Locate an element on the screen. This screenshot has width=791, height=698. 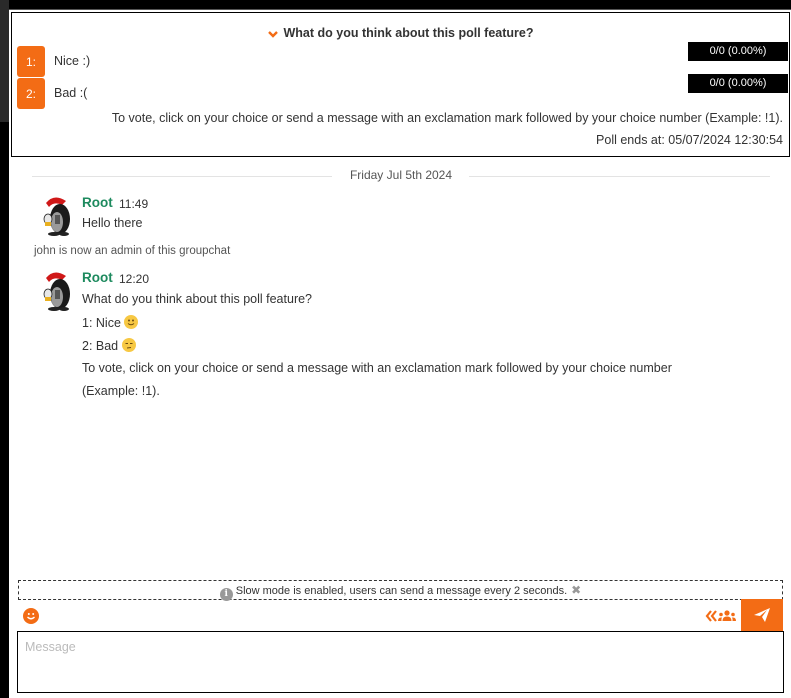
poll-choice-2: 2: Bad :( 0/0 (0.00%) is located at coordinates (402, 91).